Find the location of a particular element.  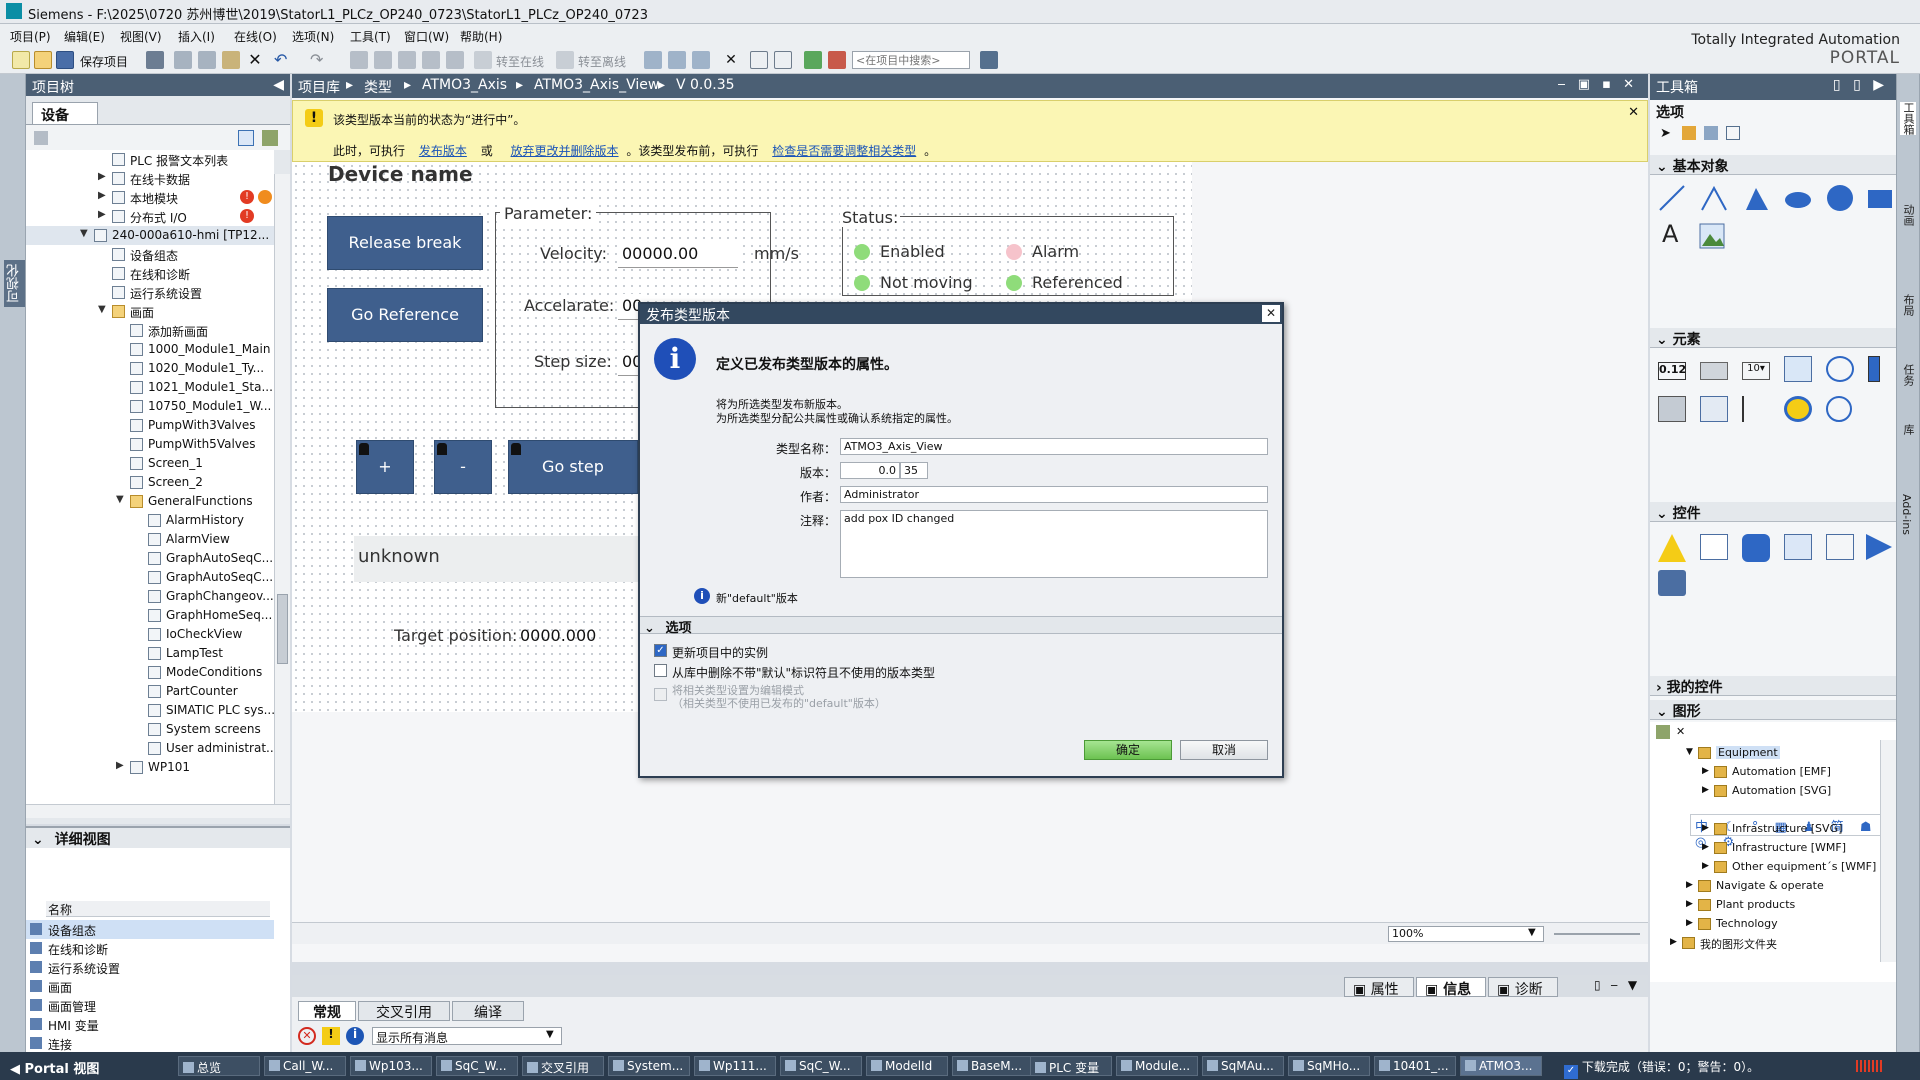

graphics-tree-item: ▼ Equipment is located at coordinates (1765, 753).